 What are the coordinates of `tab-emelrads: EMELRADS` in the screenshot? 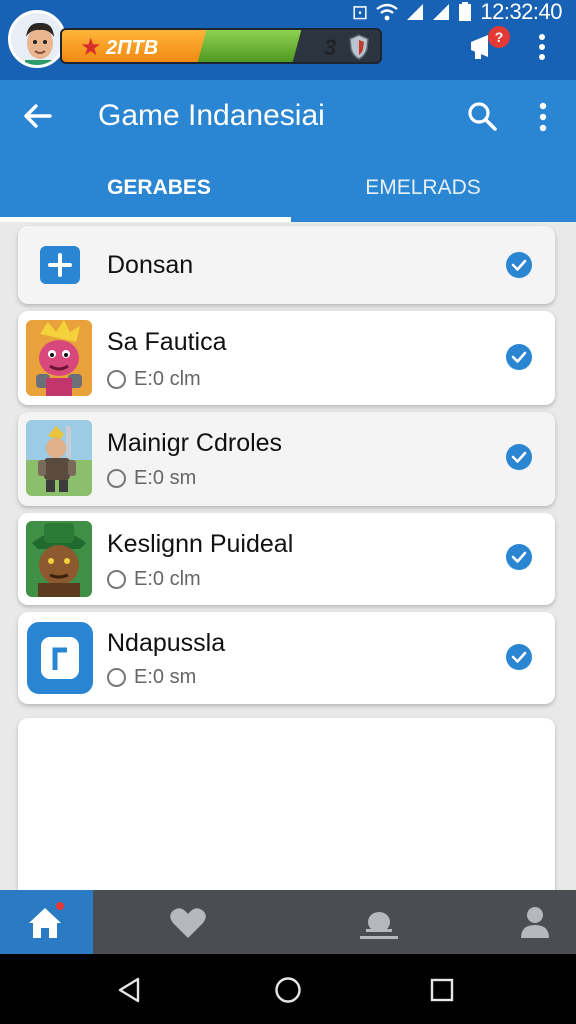 It's located at (423, 193).